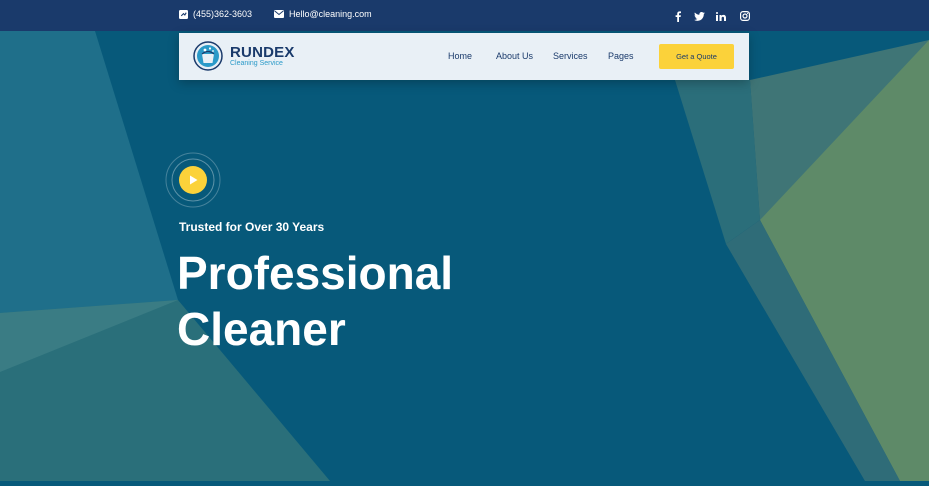  Describe the element at coordinates (315, 301) in the screenshot. I see `hero-headline: Professional Cleaner` at that location.